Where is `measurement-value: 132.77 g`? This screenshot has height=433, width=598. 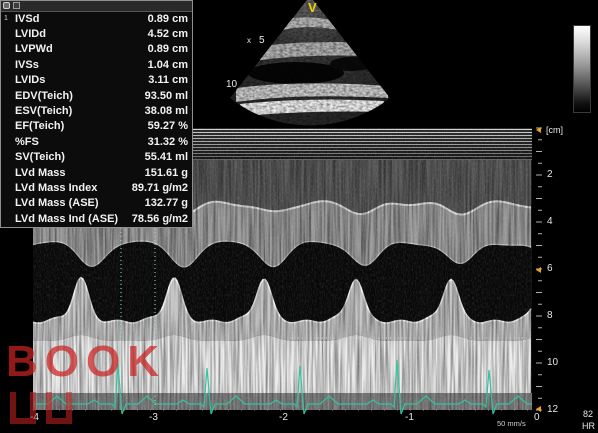 measurement-value: 132.77 g is located at coordinates (166, 203).